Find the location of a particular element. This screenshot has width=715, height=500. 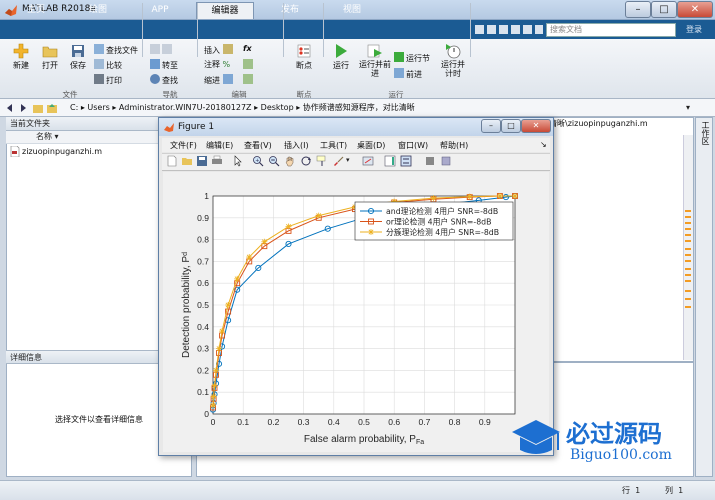

run-time-button: 运行并计时 is located at coordinates (453, 60).